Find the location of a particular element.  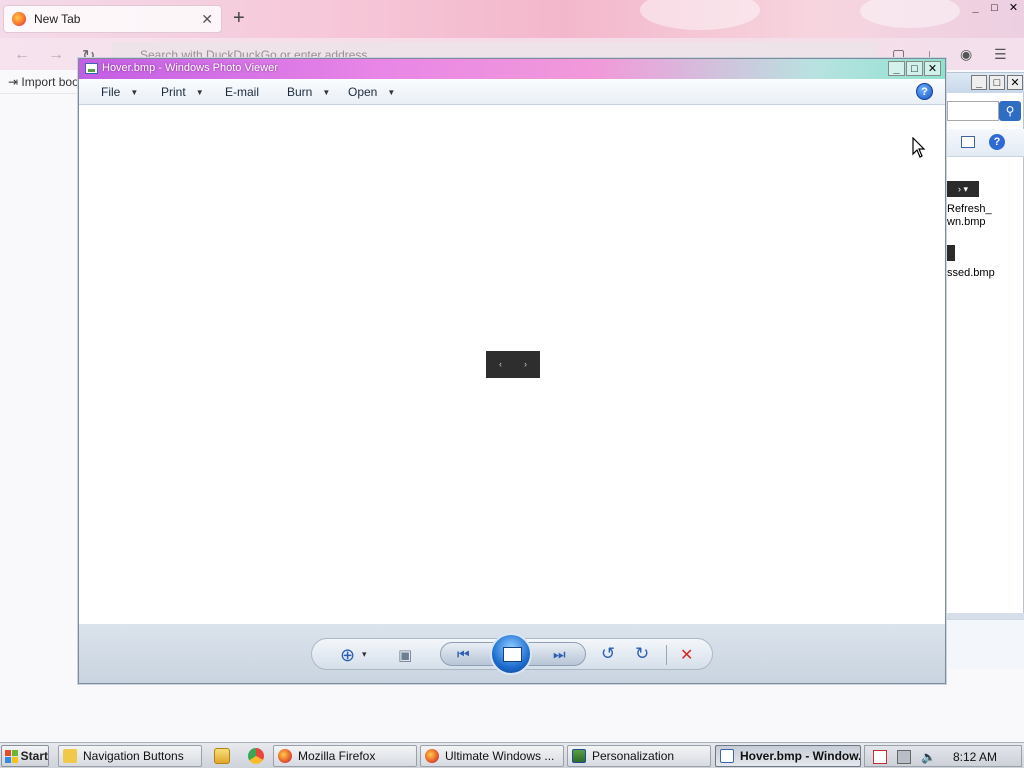

previous-icon: ⏮ is located at coordinates (463, 654).